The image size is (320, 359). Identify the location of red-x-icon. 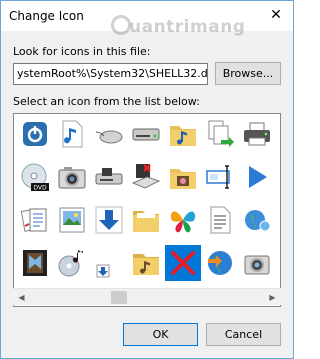
(183, 263).